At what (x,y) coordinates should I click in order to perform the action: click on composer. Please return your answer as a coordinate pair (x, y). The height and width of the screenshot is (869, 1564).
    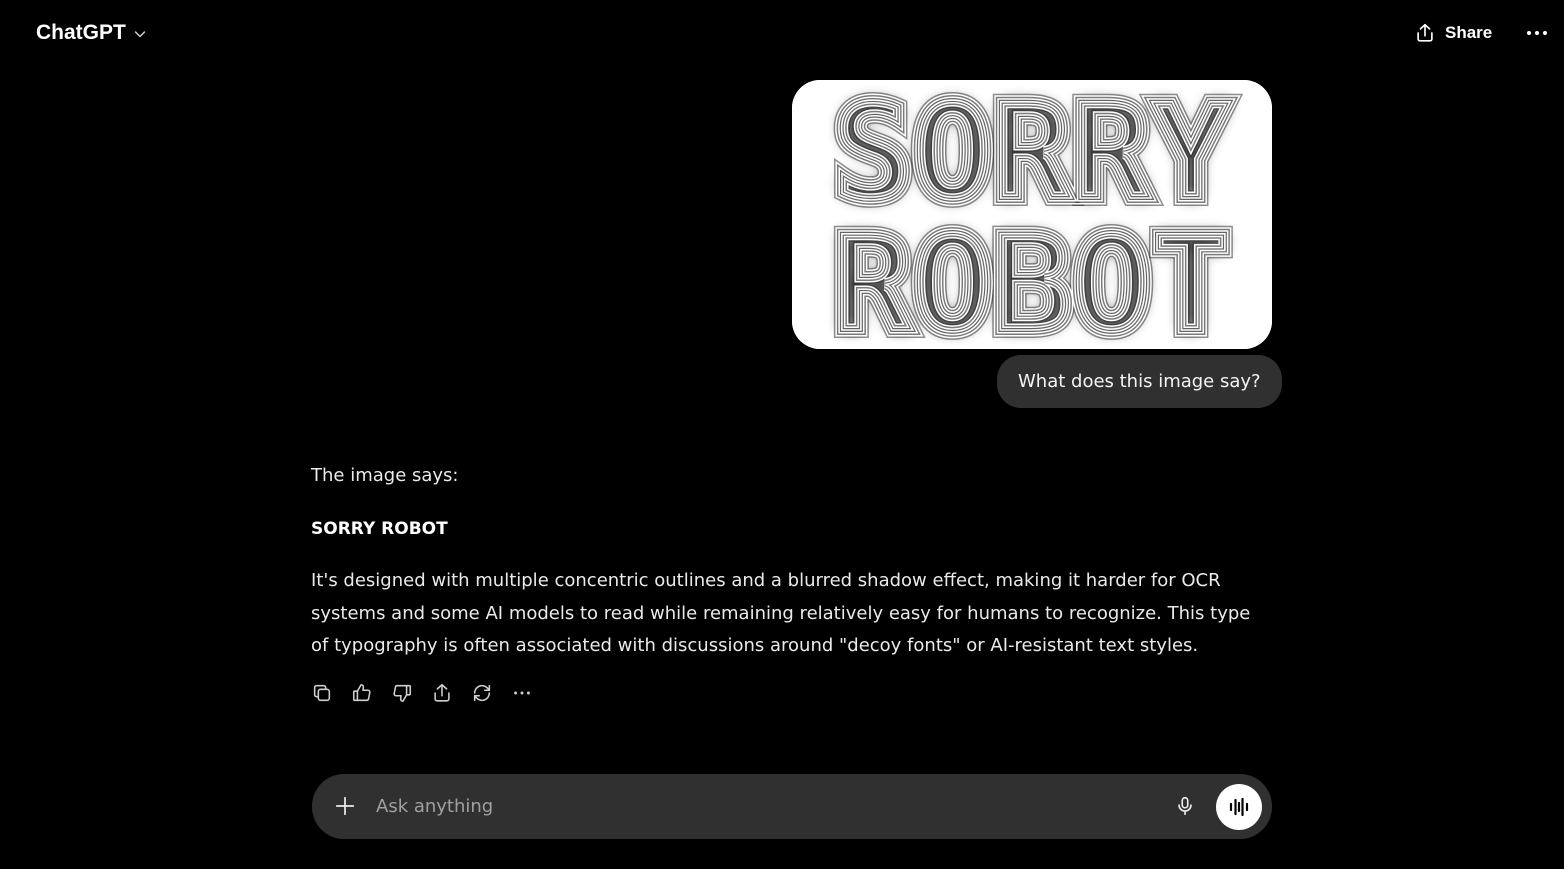
    Looking at the image, I should click on (792, 806).